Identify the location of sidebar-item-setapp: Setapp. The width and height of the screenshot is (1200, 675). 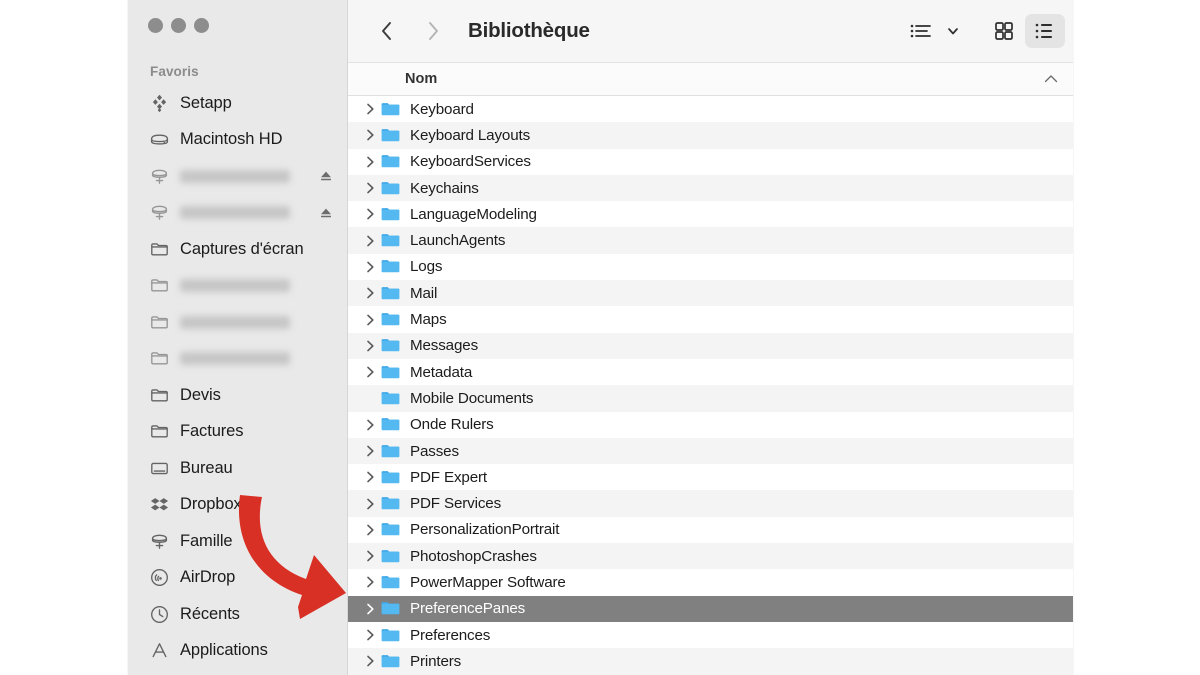
(237, 103).